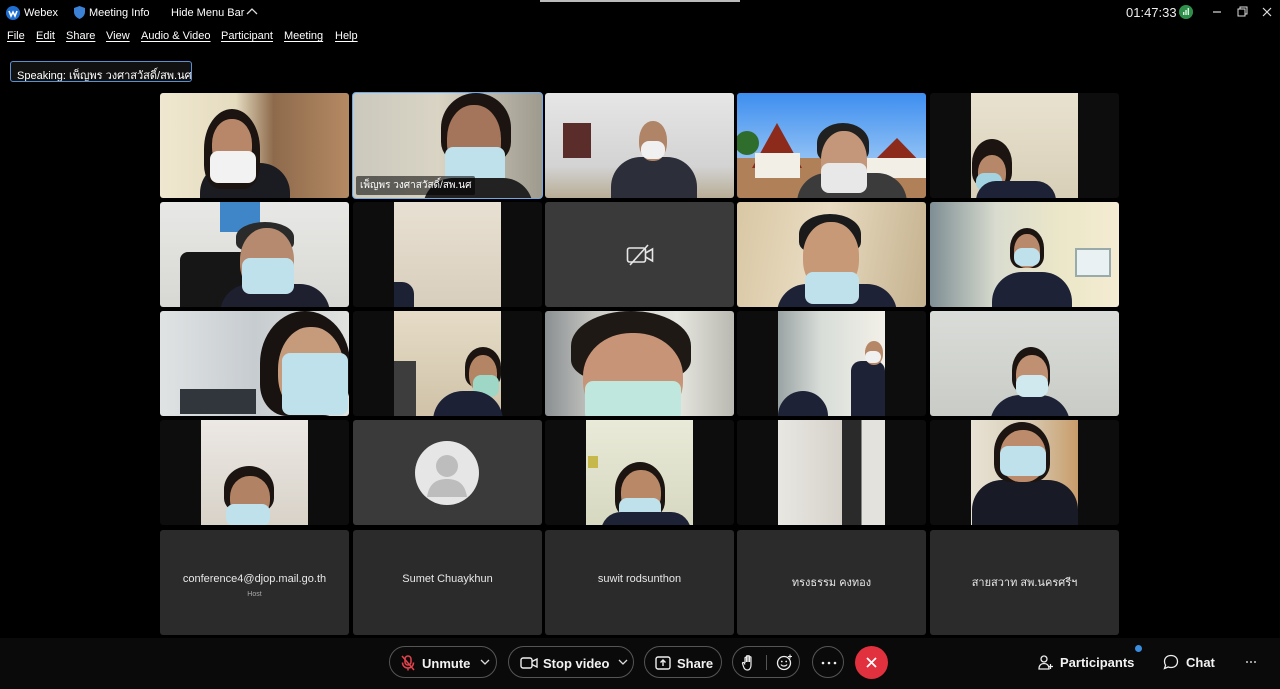 The height and width of the screenshot is (689, 1280). I want to click on minimize-icon, so click(1217, 12).